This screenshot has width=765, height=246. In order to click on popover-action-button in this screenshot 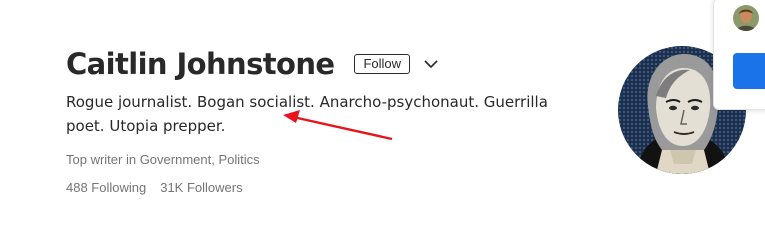, I will do `click(749, 71)`.